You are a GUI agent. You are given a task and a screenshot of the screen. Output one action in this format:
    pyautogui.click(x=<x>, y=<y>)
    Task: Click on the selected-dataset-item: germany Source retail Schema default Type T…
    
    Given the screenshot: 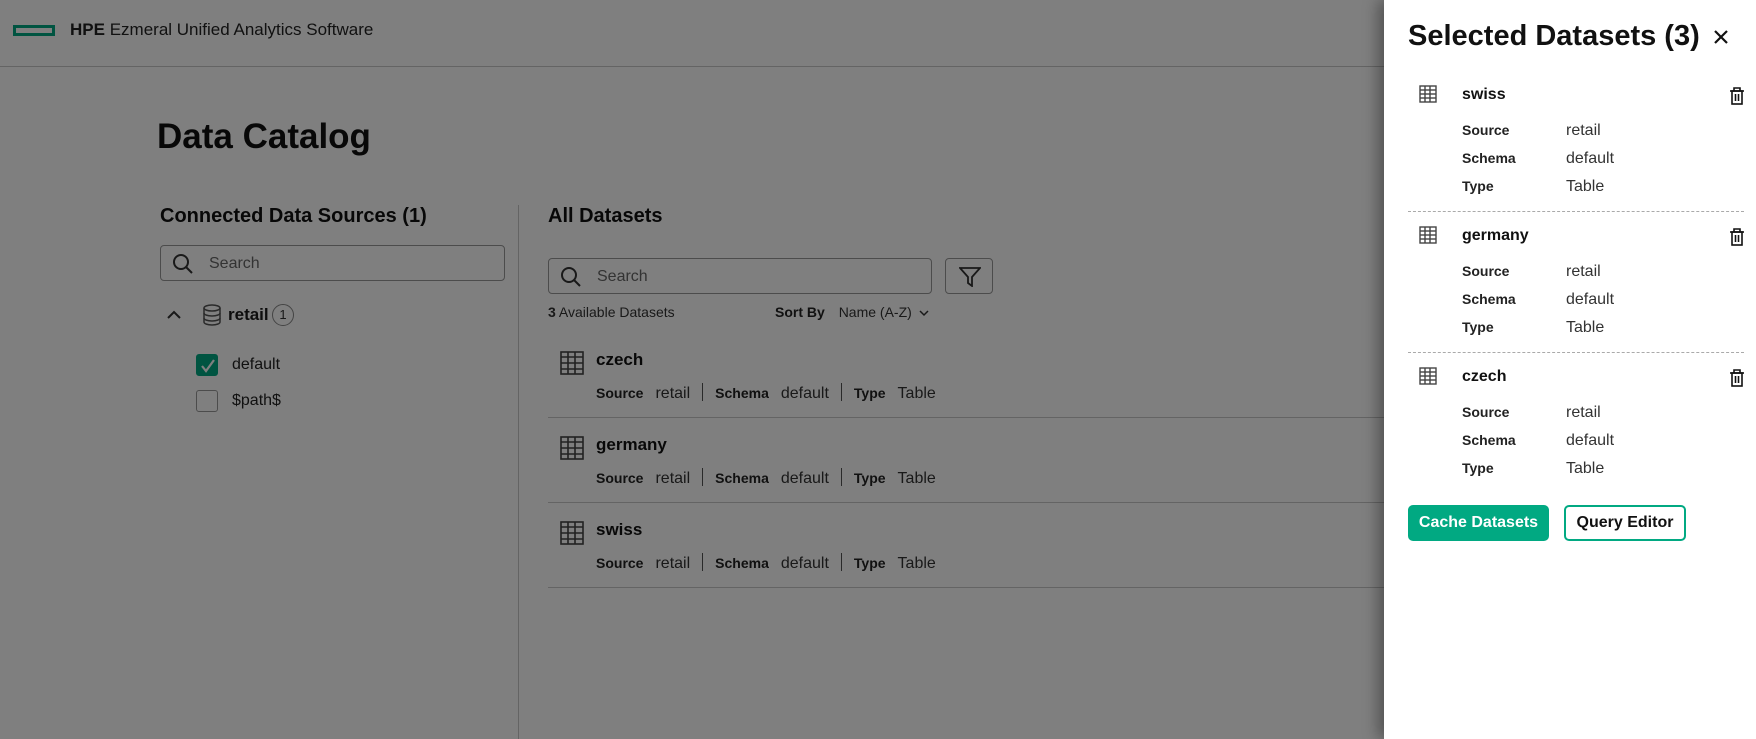 What is the action you would take?
    pyautogui.click(x=1576, y=282)
    